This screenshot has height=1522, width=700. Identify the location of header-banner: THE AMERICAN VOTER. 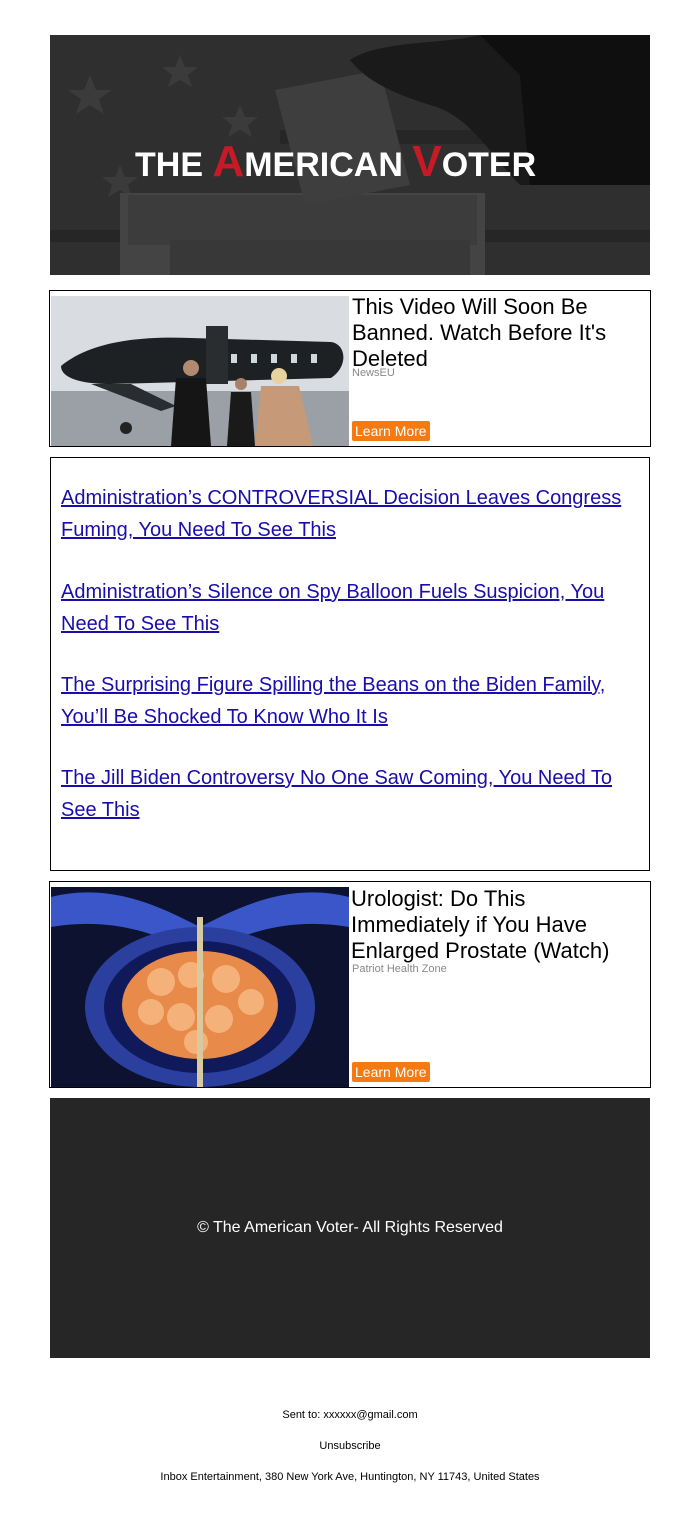
(350, 155).